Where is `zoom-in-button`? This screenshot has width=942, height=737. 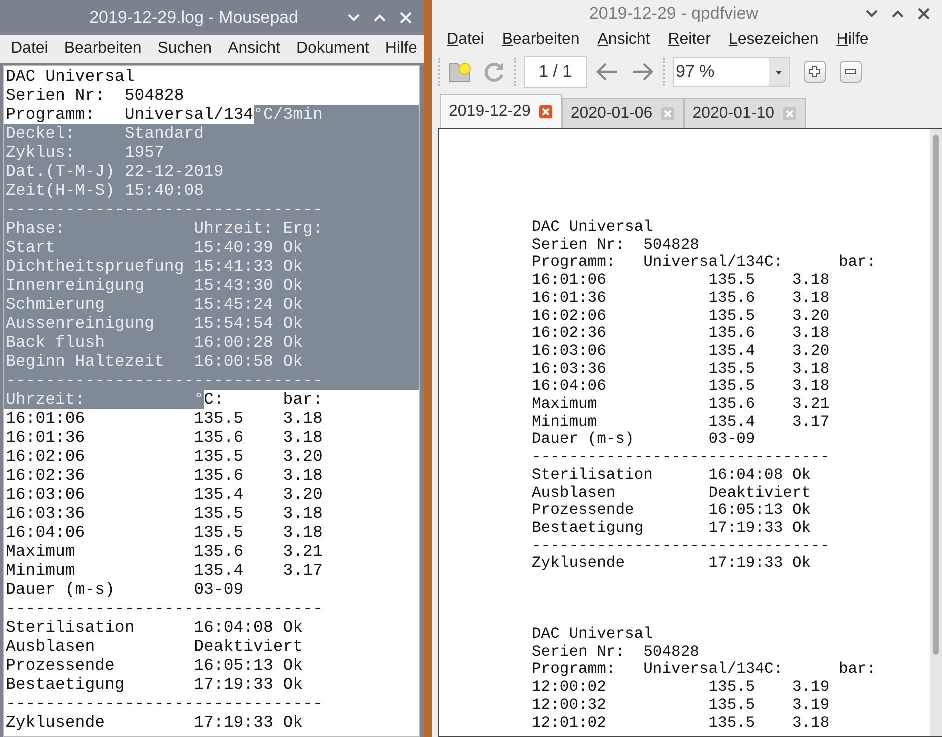 zoom-in-button is located at coordinates (815, 72).